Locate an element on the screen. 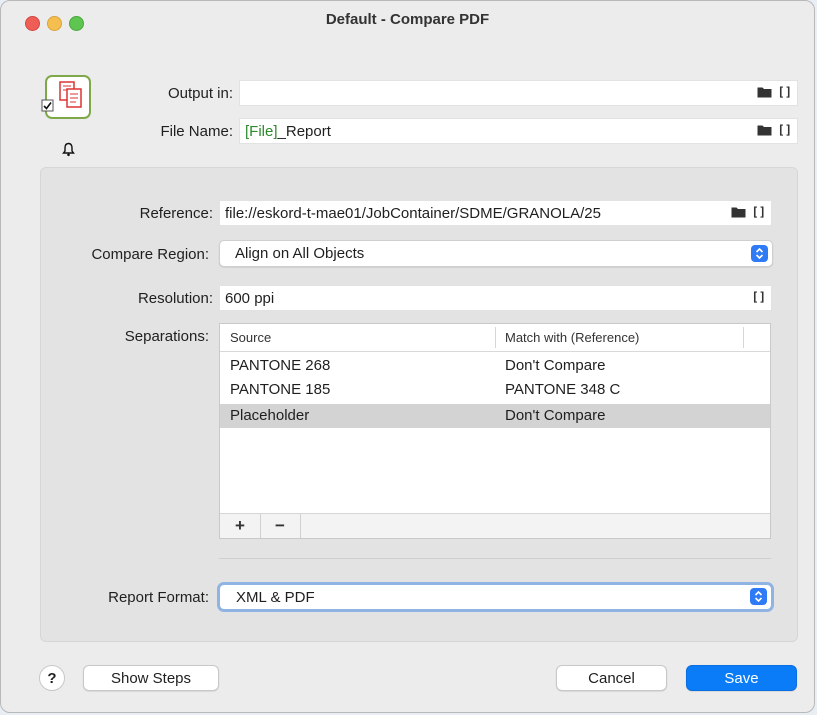 The image size is (817, 715). resolution-label: Resolution: is located at coordinates (175, 298).